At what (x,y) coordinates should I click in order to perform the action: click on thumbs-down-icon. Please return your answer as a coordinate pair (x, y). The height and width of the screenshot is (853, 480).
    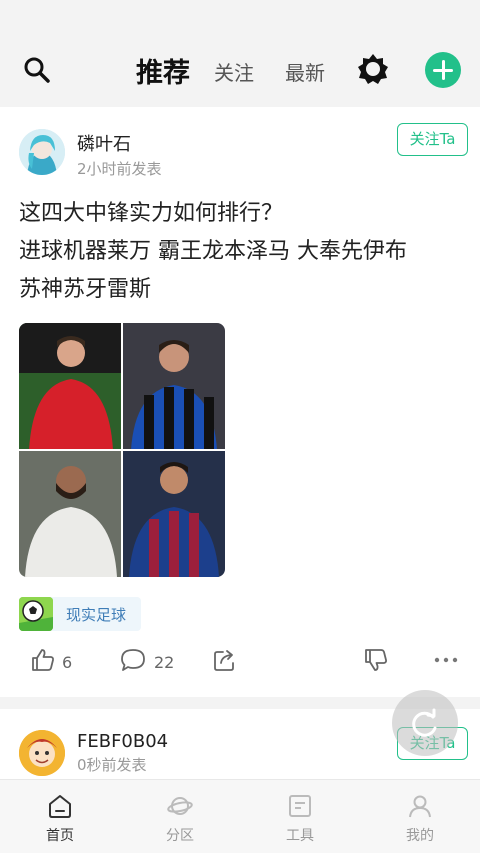
    Looking at the image, I should click on (376, 660).